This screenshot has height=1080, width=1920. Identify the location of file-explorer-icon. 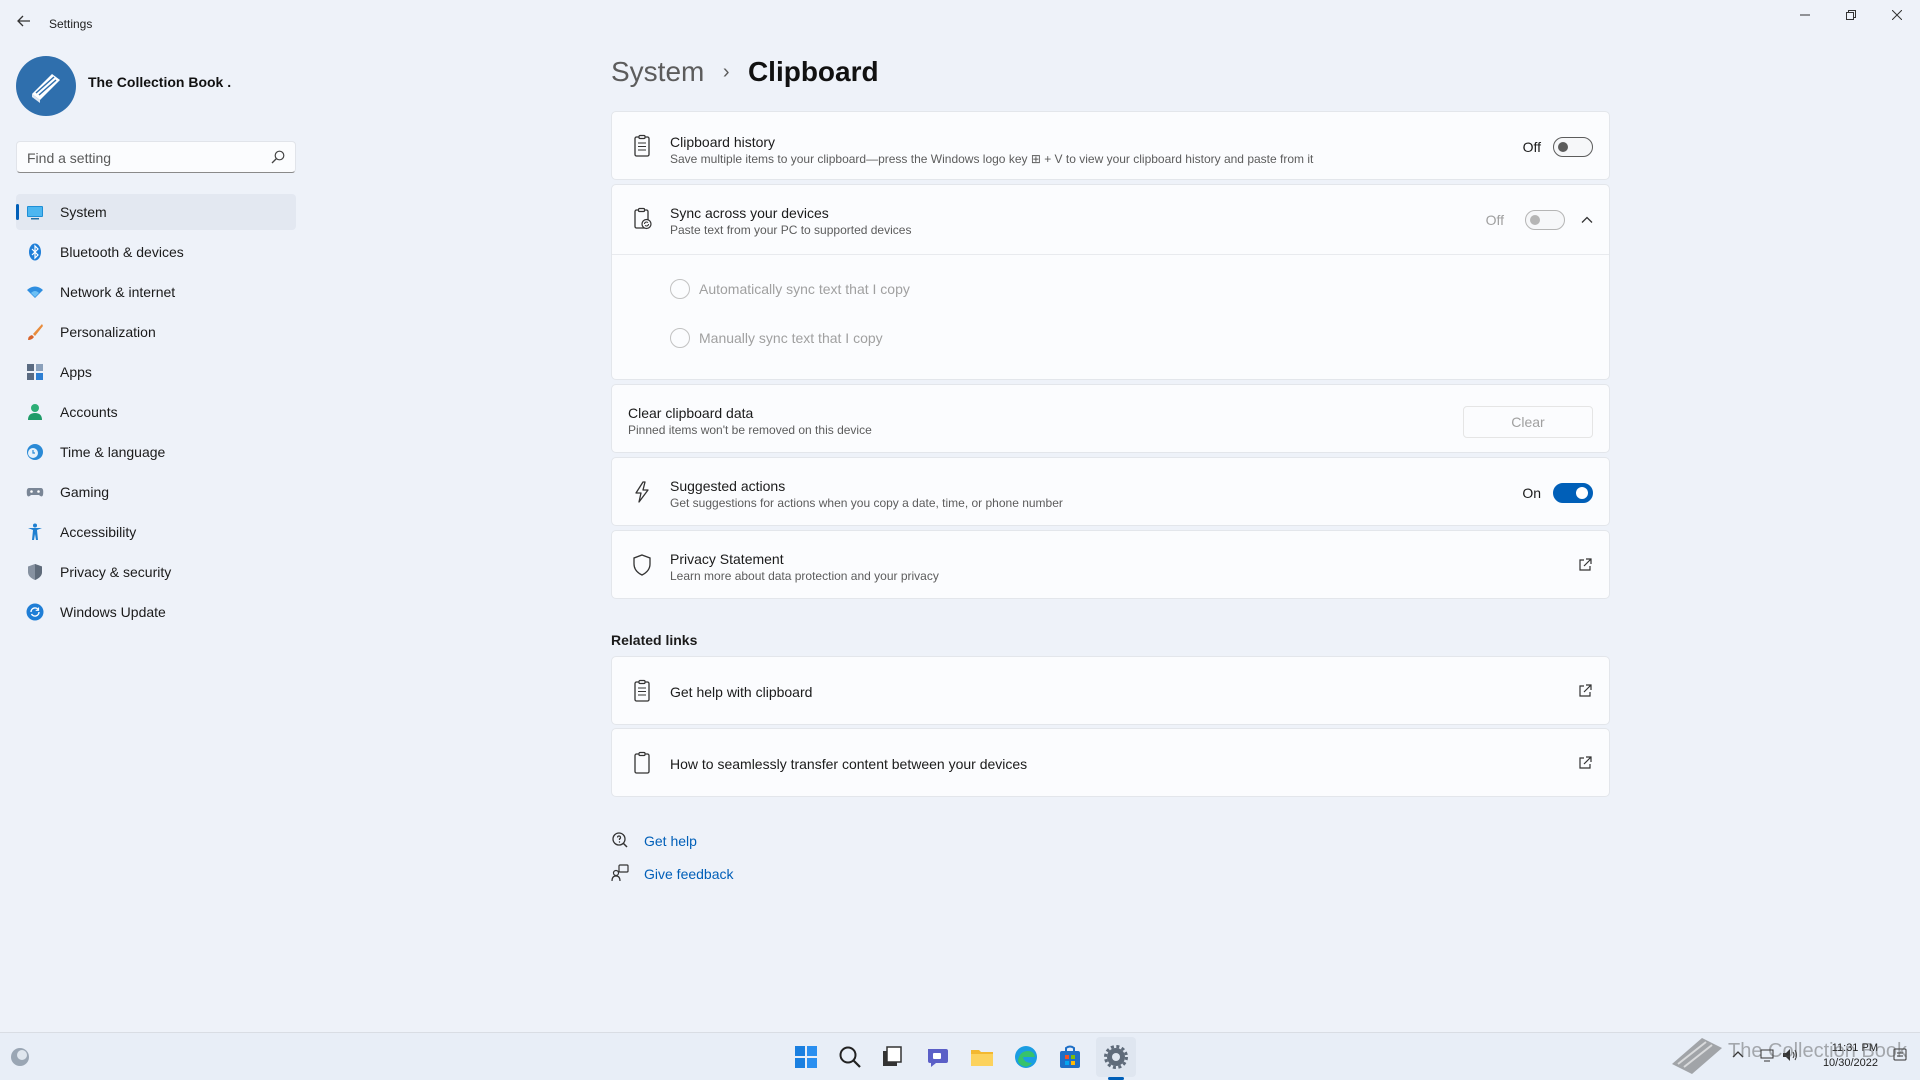
(982, 1057).